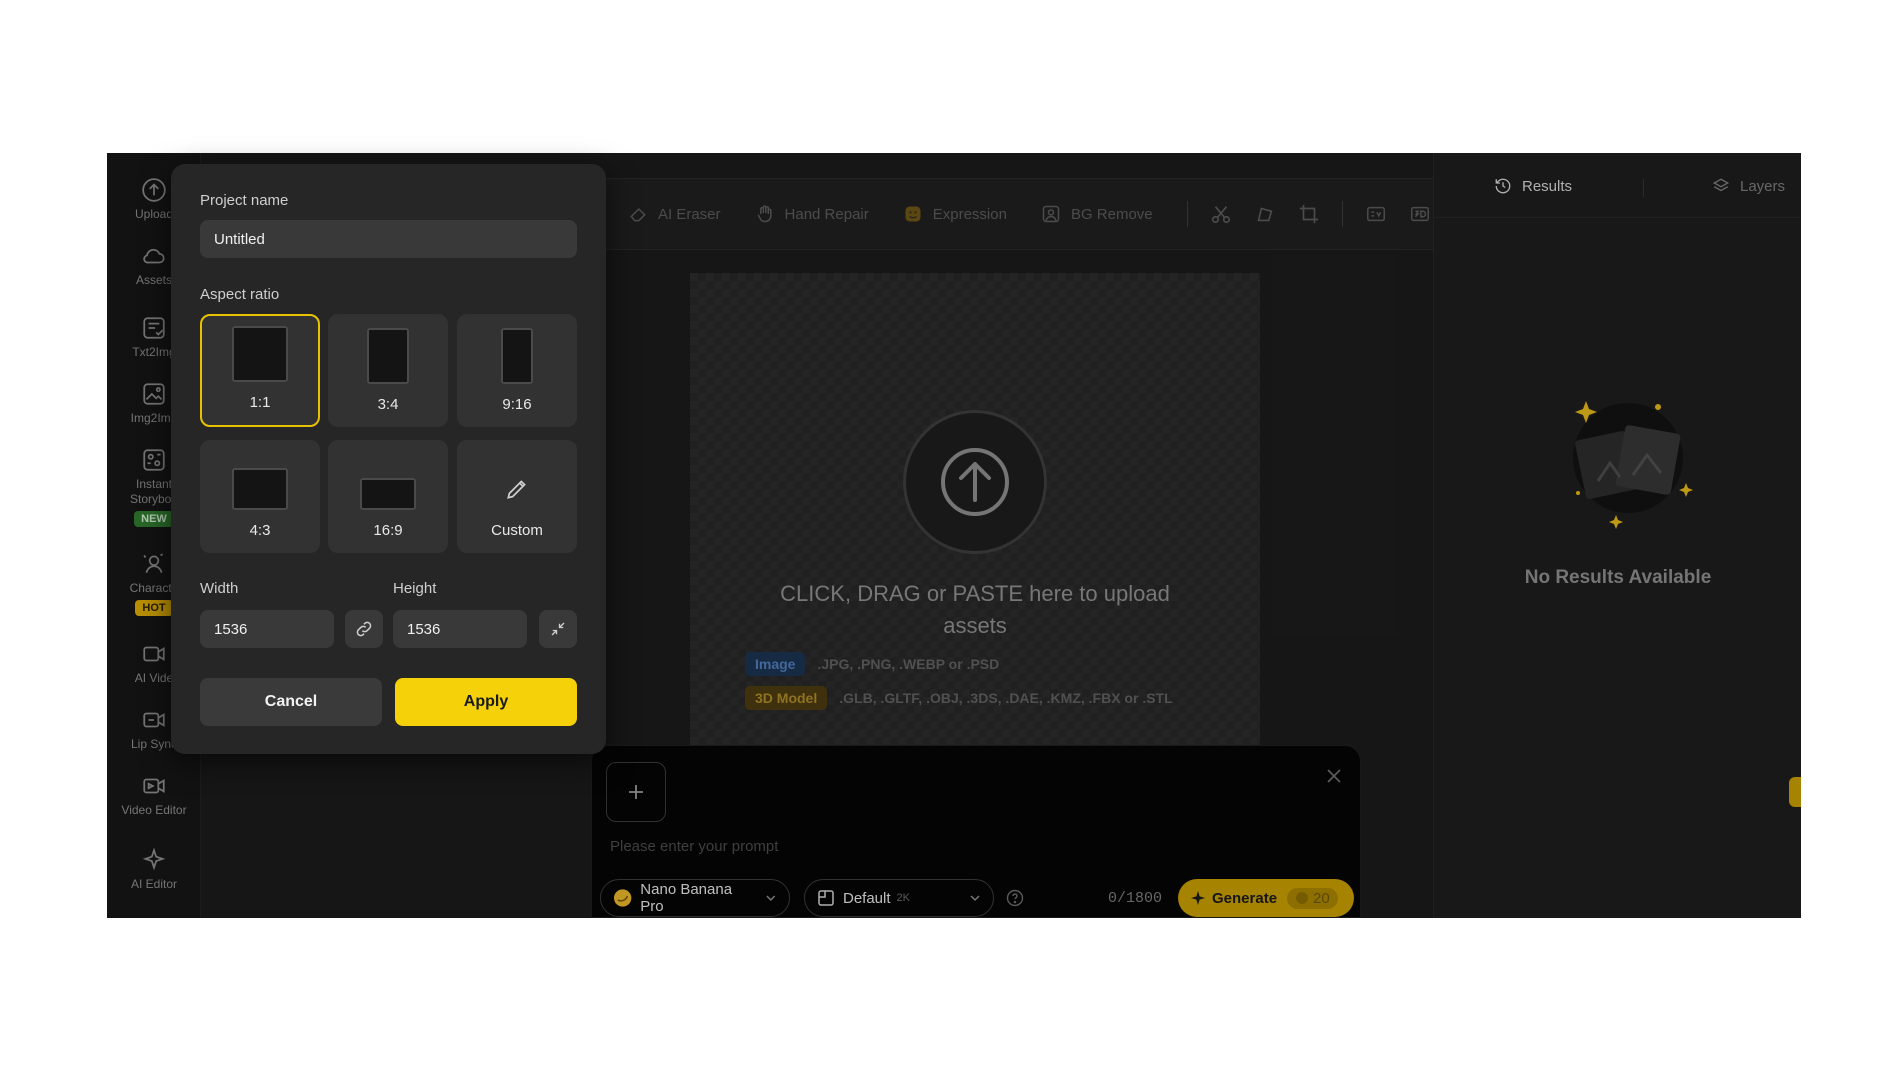 The width and height of the screenshot is (1900, 1068). I want to click on coin-icon, so click(1302, 898).